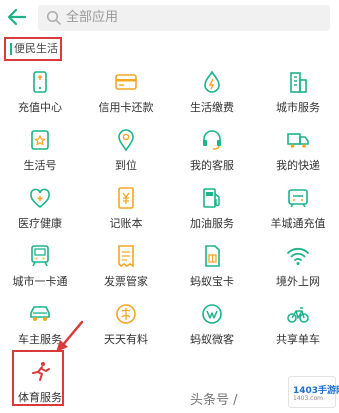 The image size is (339, 413). I want to click on grid-item-medical: 医疗健康, so click(40, 214).